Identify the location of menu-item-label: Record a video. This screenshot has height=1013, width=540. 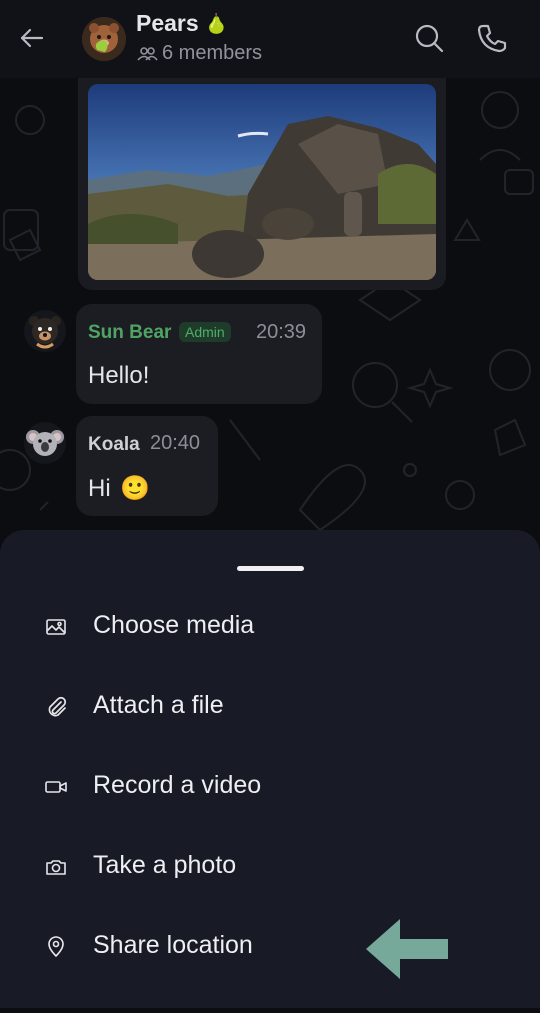
(177, 785).